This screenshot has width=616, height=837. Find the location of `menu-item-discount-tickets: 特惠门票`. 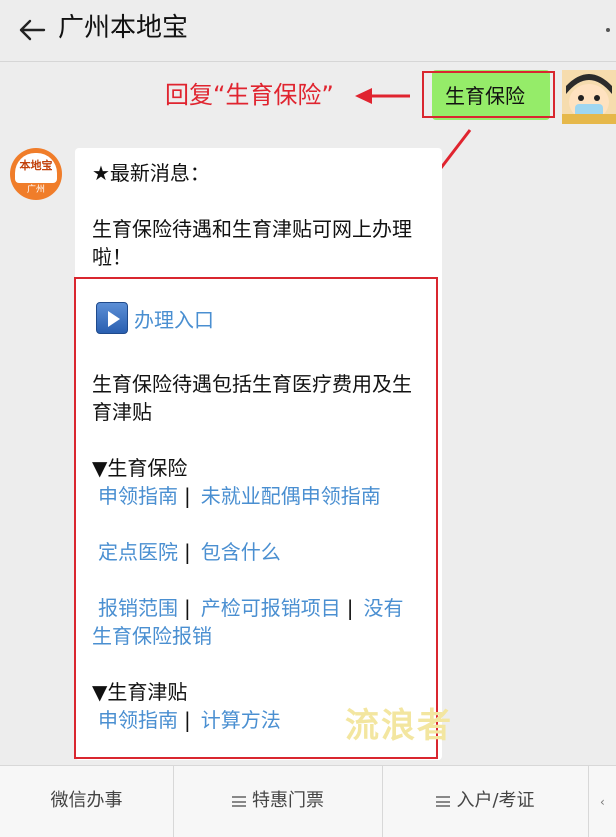

menu-item-discount-tickets: 特惠门票 is located at coordinates (278, 801).